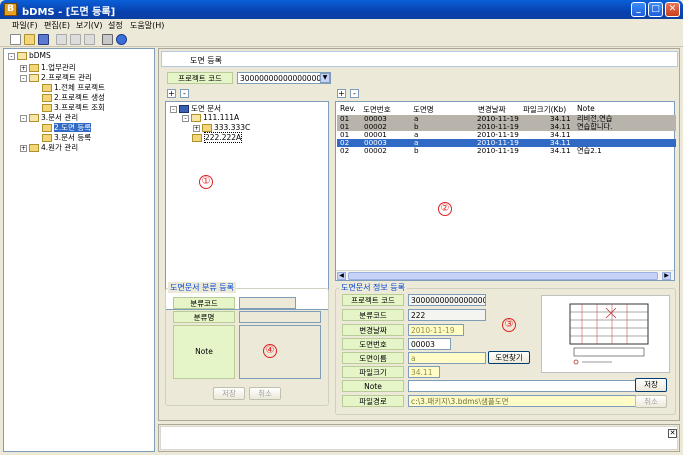 This screenshot has height=455, width=683. I want to click on menu-view: 보기(V), so click(89, 25).